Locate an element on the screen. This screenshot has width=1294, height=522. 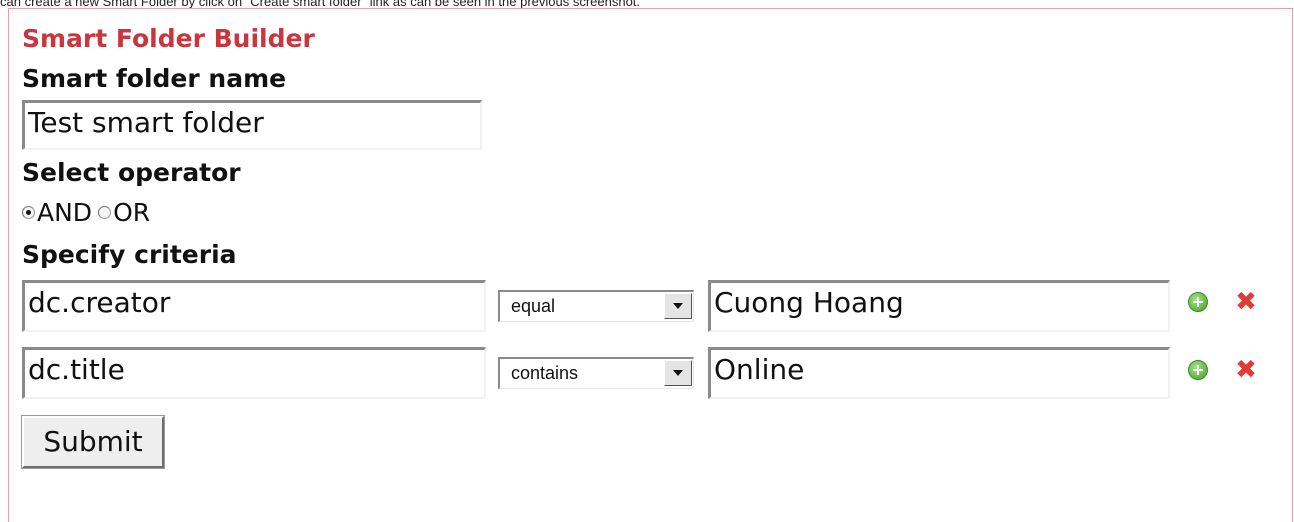
criteria-operator-select-1: equal is located at coordinates (596, 306).